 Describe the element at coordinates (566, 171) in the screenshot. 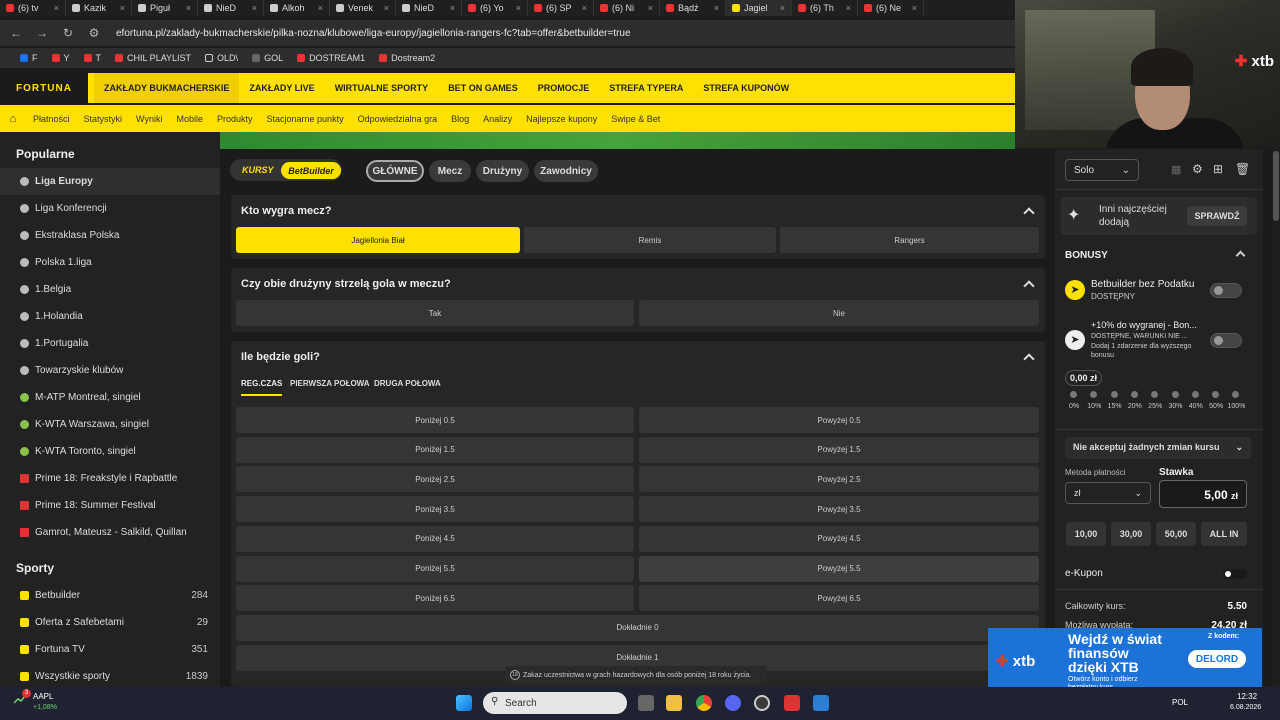

I see `tab-players: Zawodnicy` at that location.